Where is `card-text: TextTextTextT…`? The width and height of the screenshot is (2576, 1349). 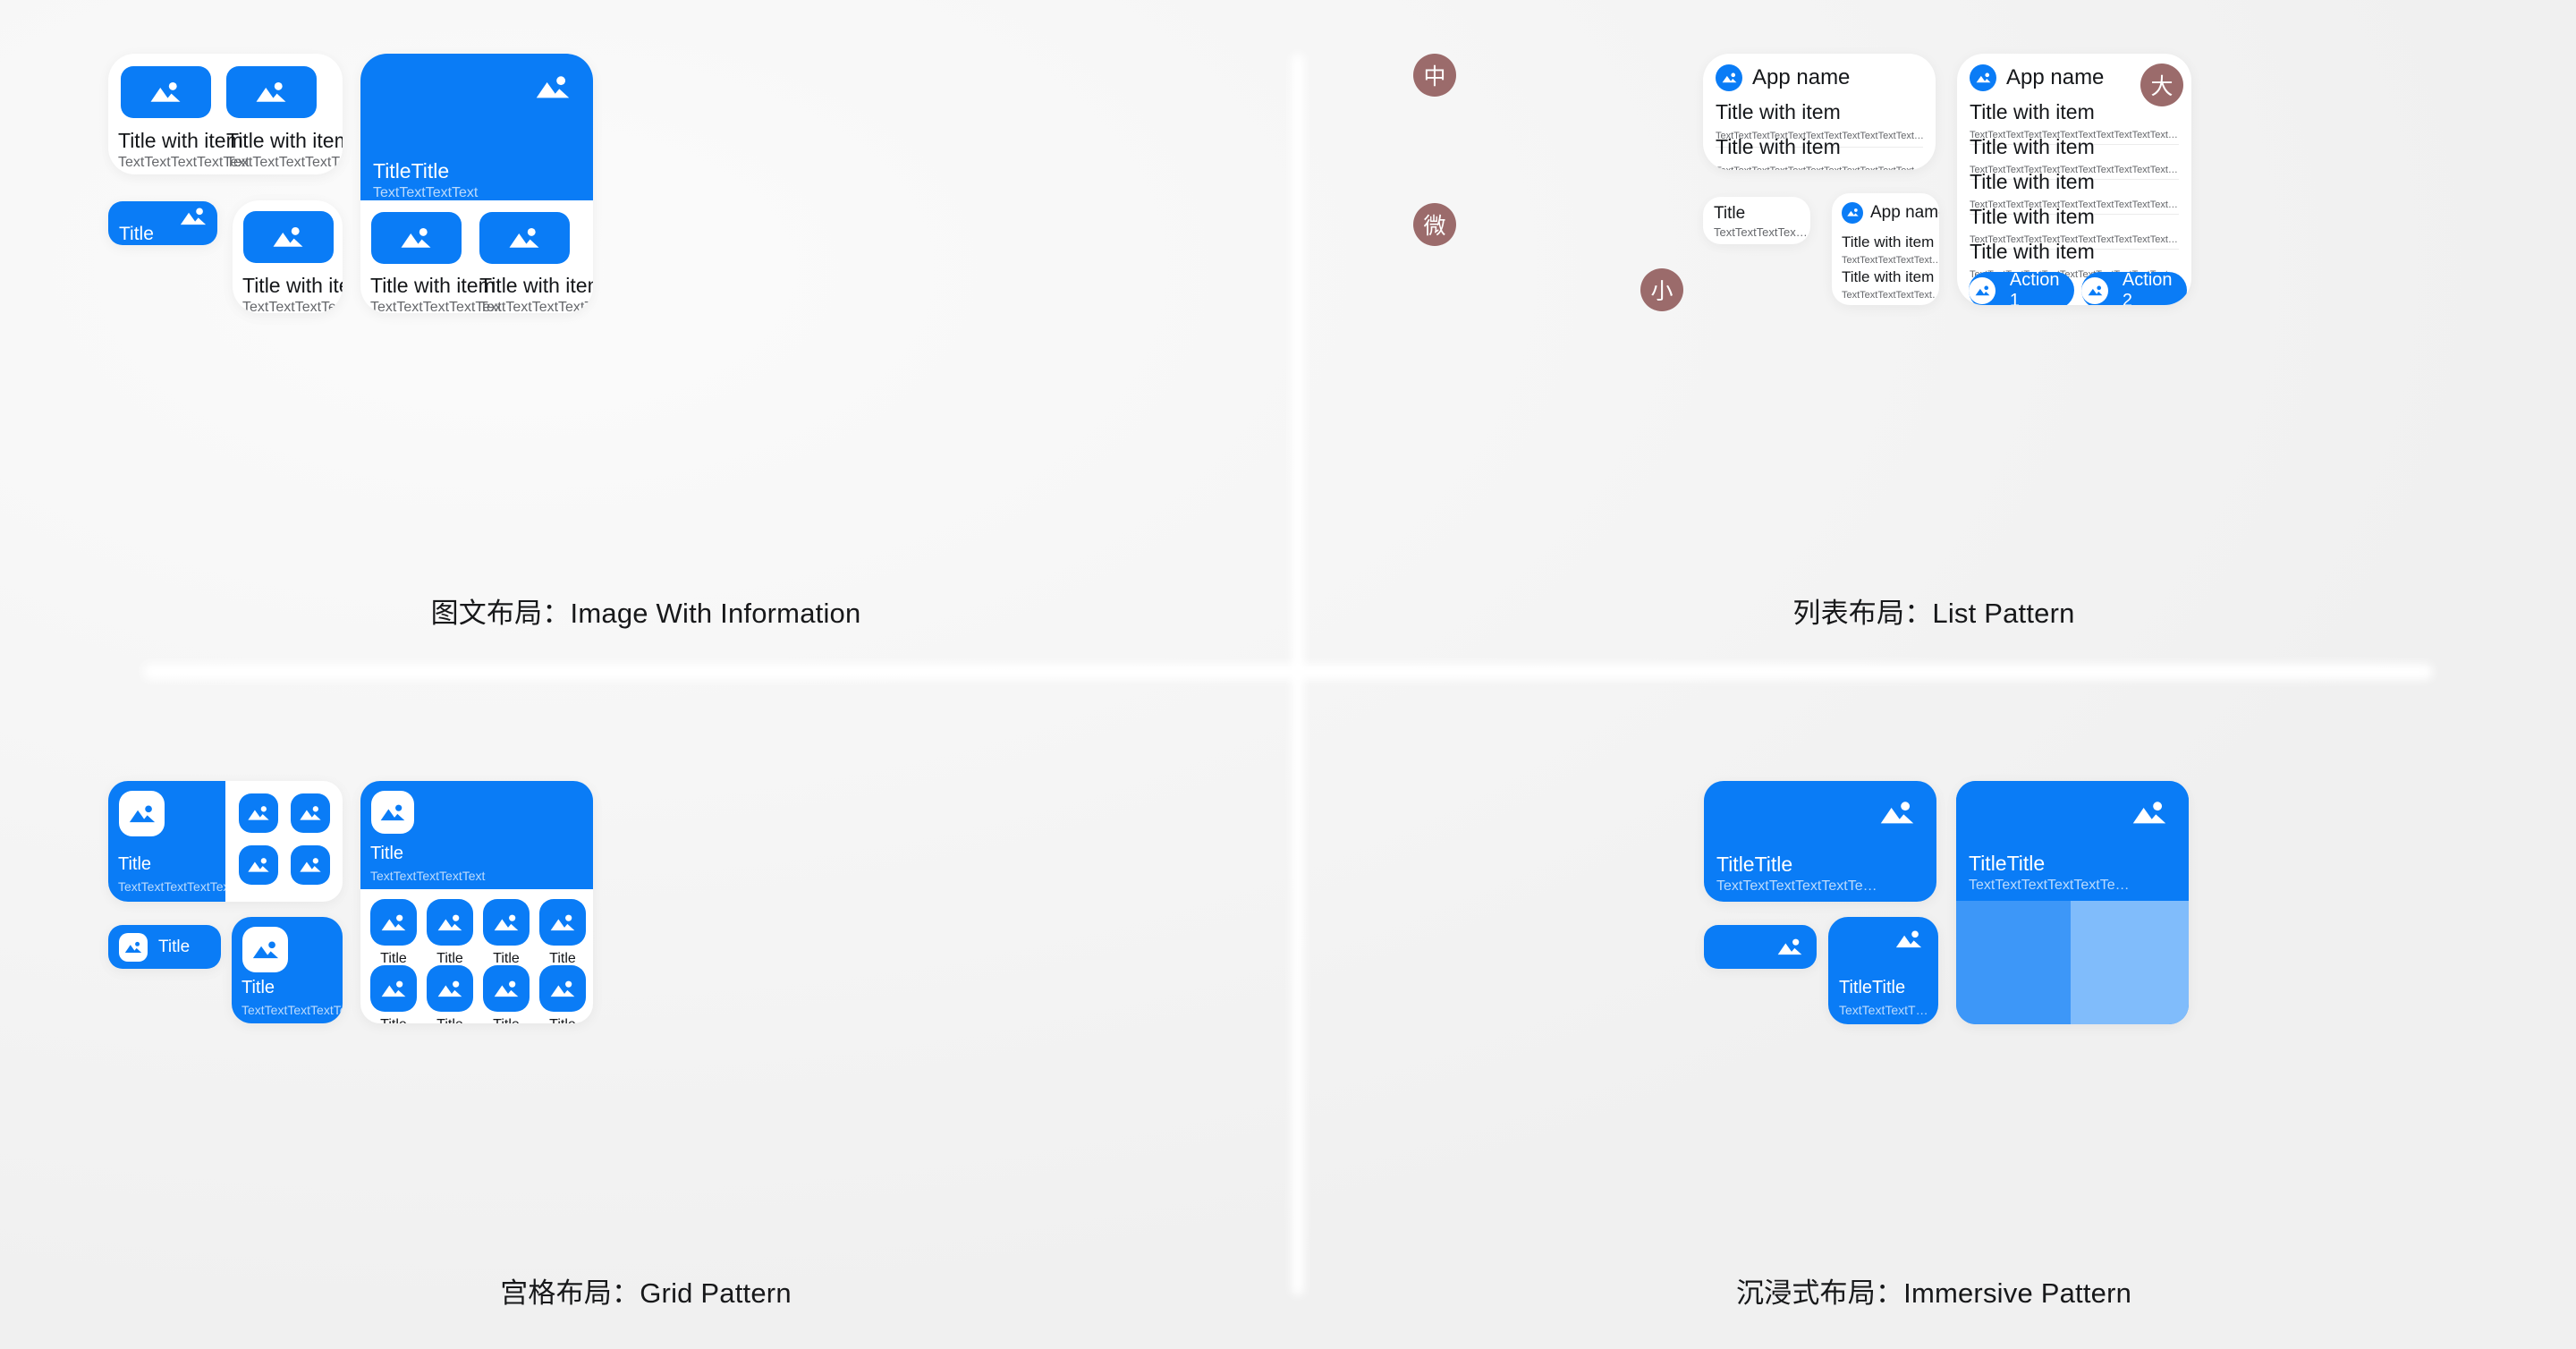 card-text: TextTextTextT… is located at coordinates (1883, 1010).